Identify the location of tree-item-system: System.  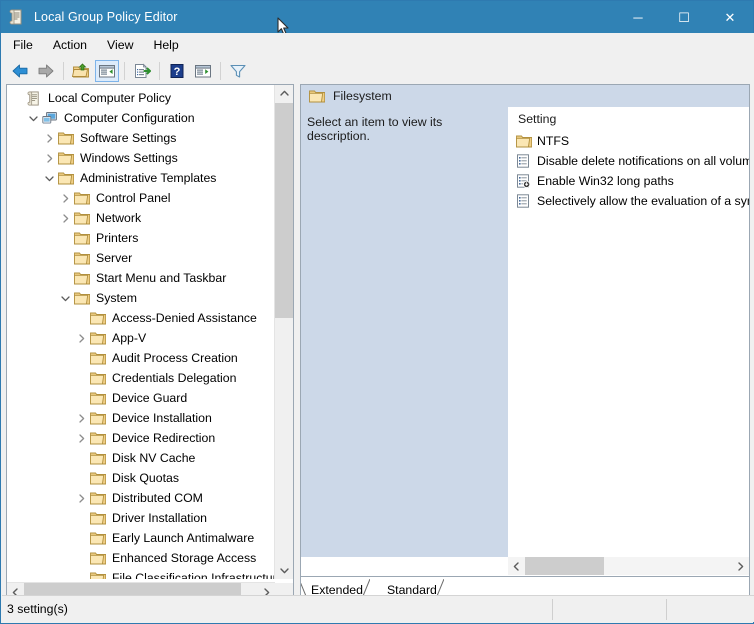
(142, 298).